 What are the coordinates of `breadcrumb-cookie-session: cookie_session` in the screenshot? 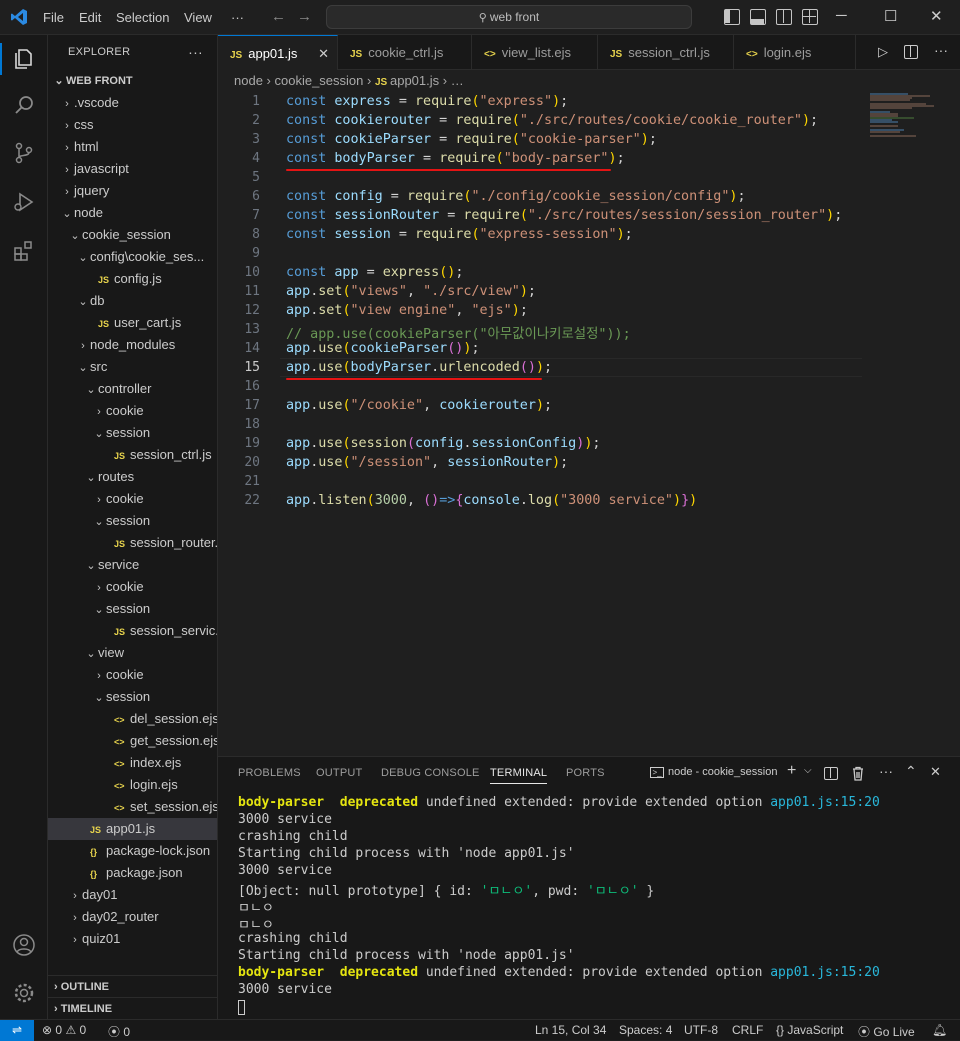 It's located at (319, 80).